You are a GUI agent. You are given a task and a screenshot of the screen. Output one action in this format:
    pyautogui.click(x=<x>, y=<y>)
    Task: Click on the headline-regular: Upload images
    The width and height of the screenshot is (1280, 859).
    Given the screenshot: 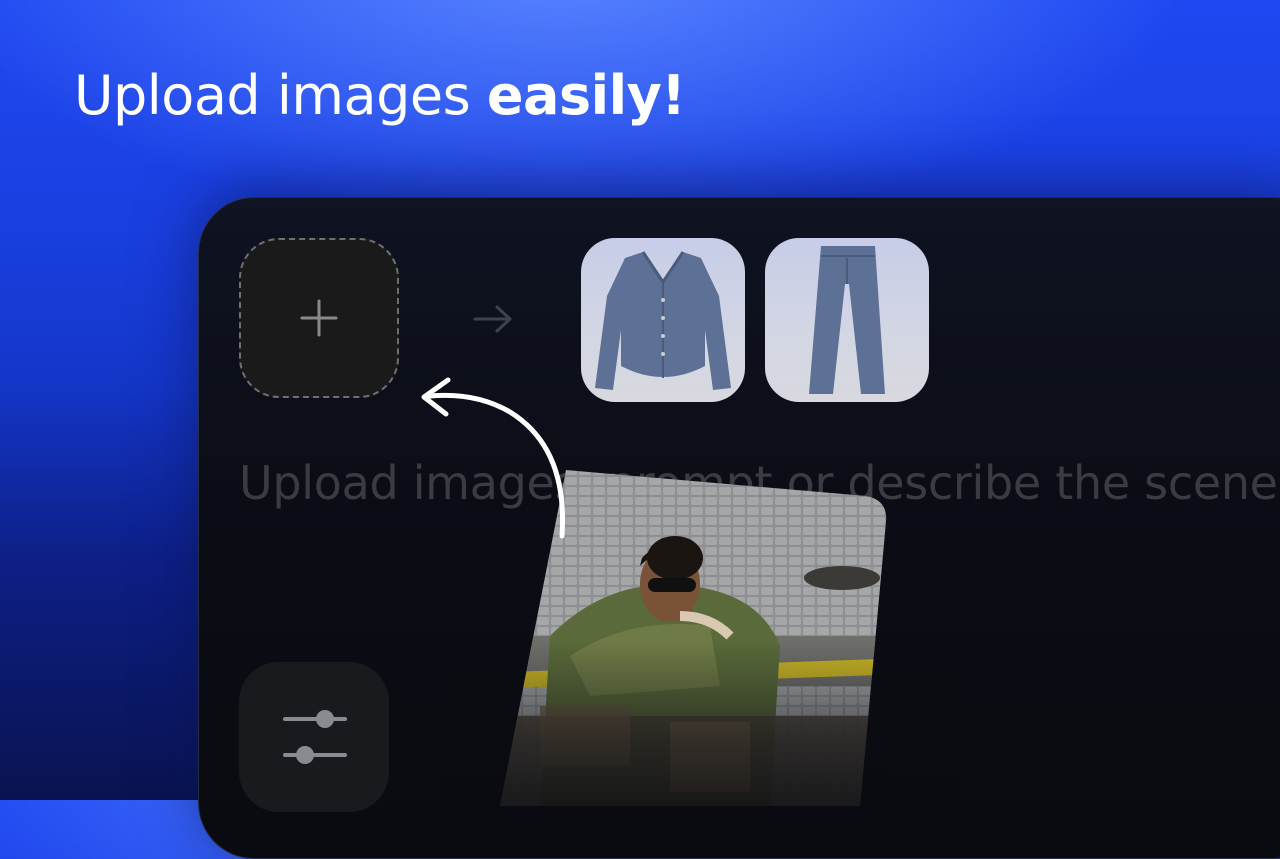 What is the action you would take?
    pyautogui.click(x=280, y=95)
    